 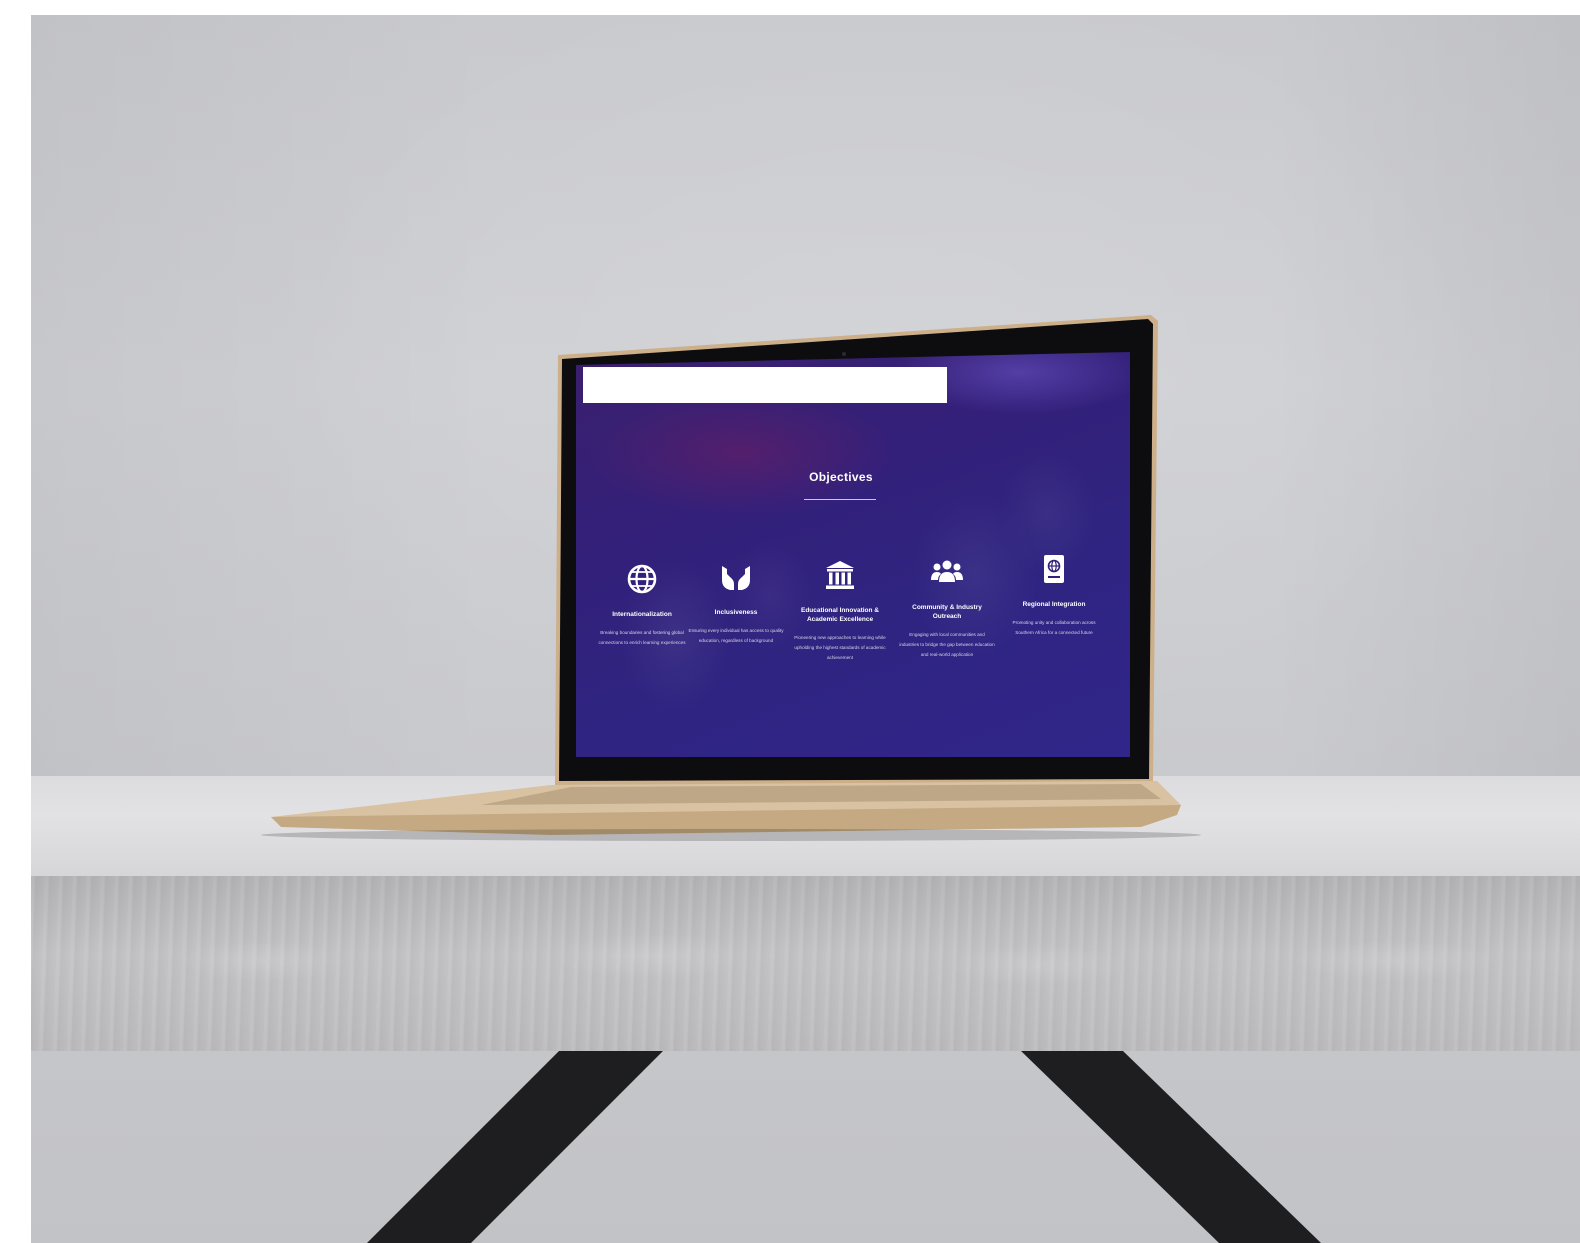 What do you see at coordinates (841, 477) in the screenshot?
I see `objectives-heading: Objectives` at bounding box center [841, 477].